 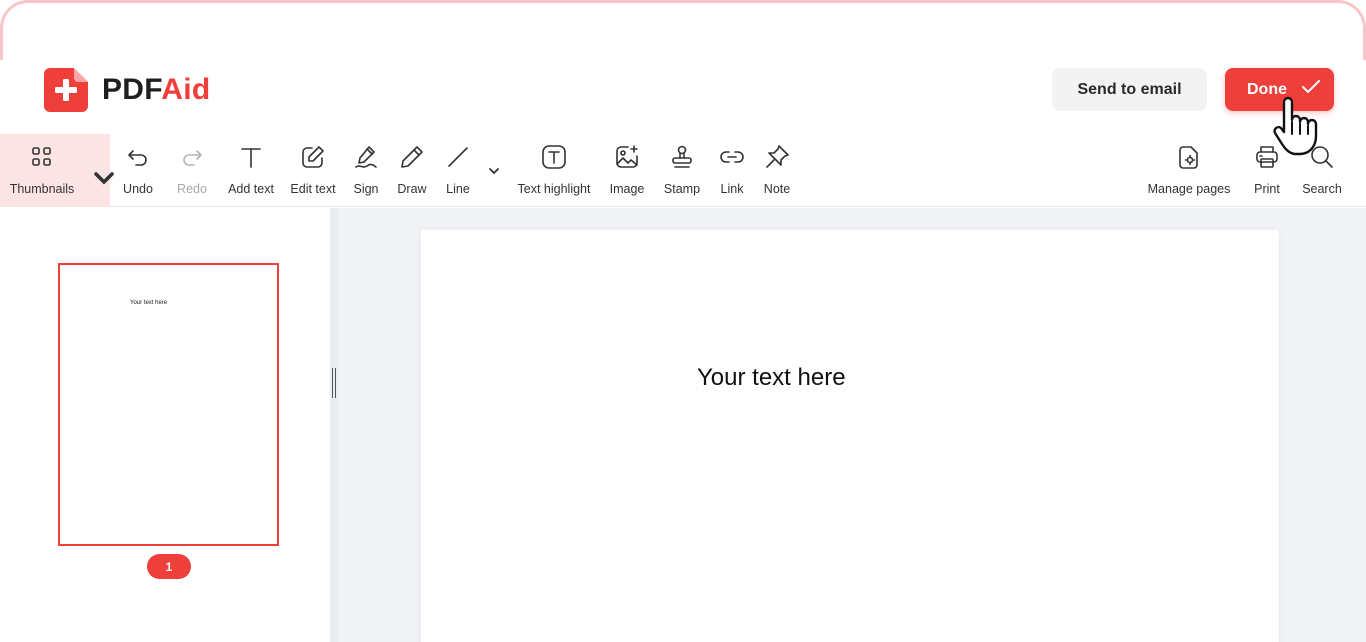 I want to click on link-button: Link, so click(x=732, y=170).